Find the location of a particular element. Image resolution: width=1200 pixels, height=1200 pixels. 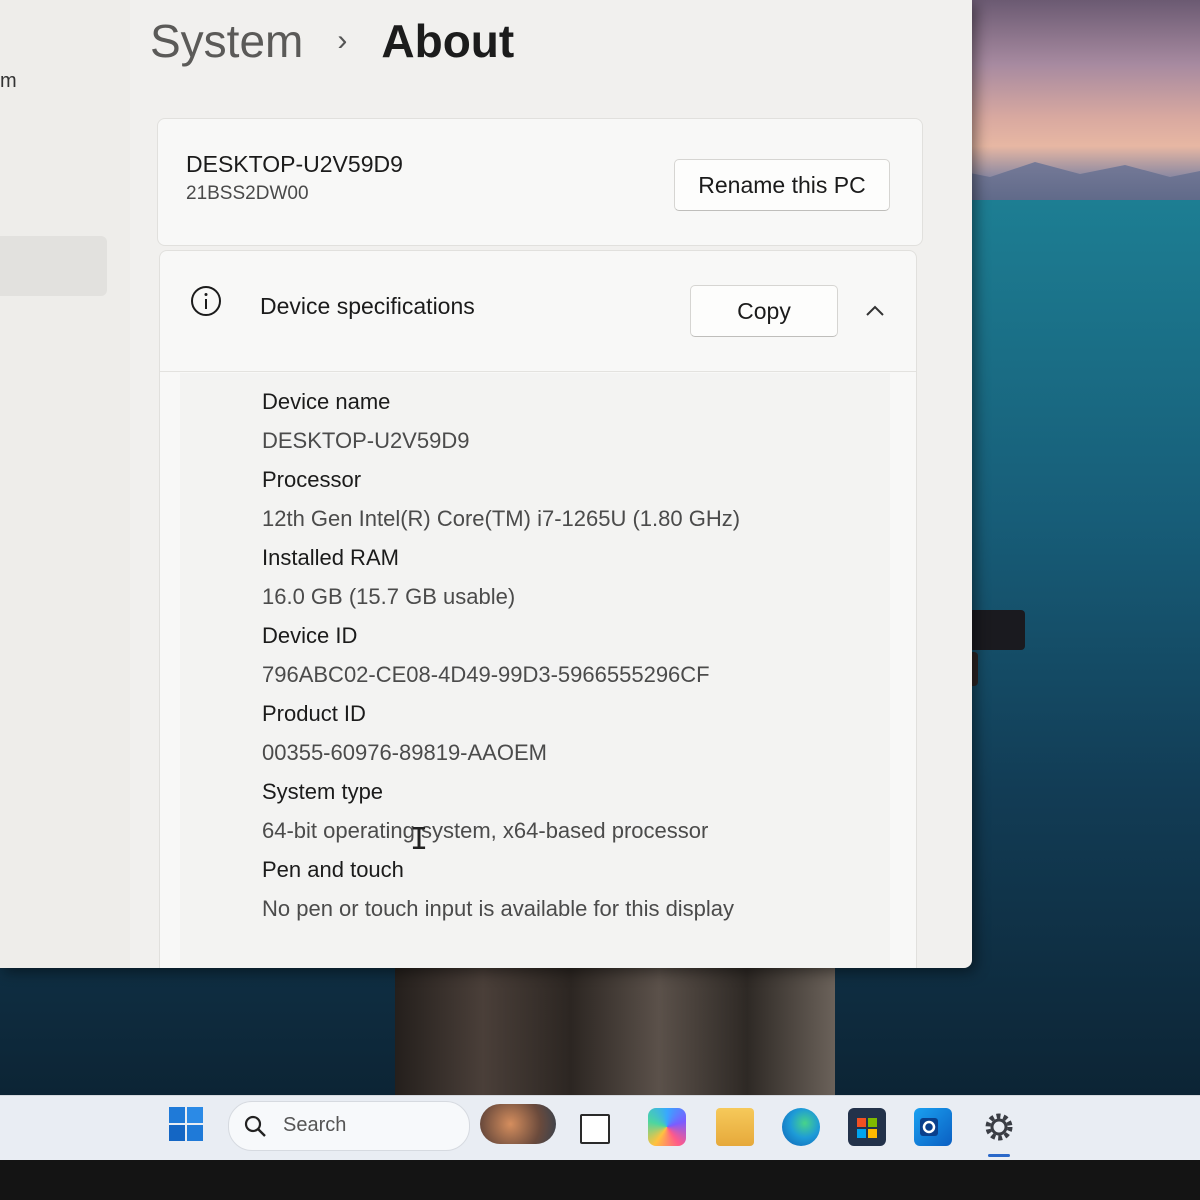

search-icon is located at coordinates (255, 1126).